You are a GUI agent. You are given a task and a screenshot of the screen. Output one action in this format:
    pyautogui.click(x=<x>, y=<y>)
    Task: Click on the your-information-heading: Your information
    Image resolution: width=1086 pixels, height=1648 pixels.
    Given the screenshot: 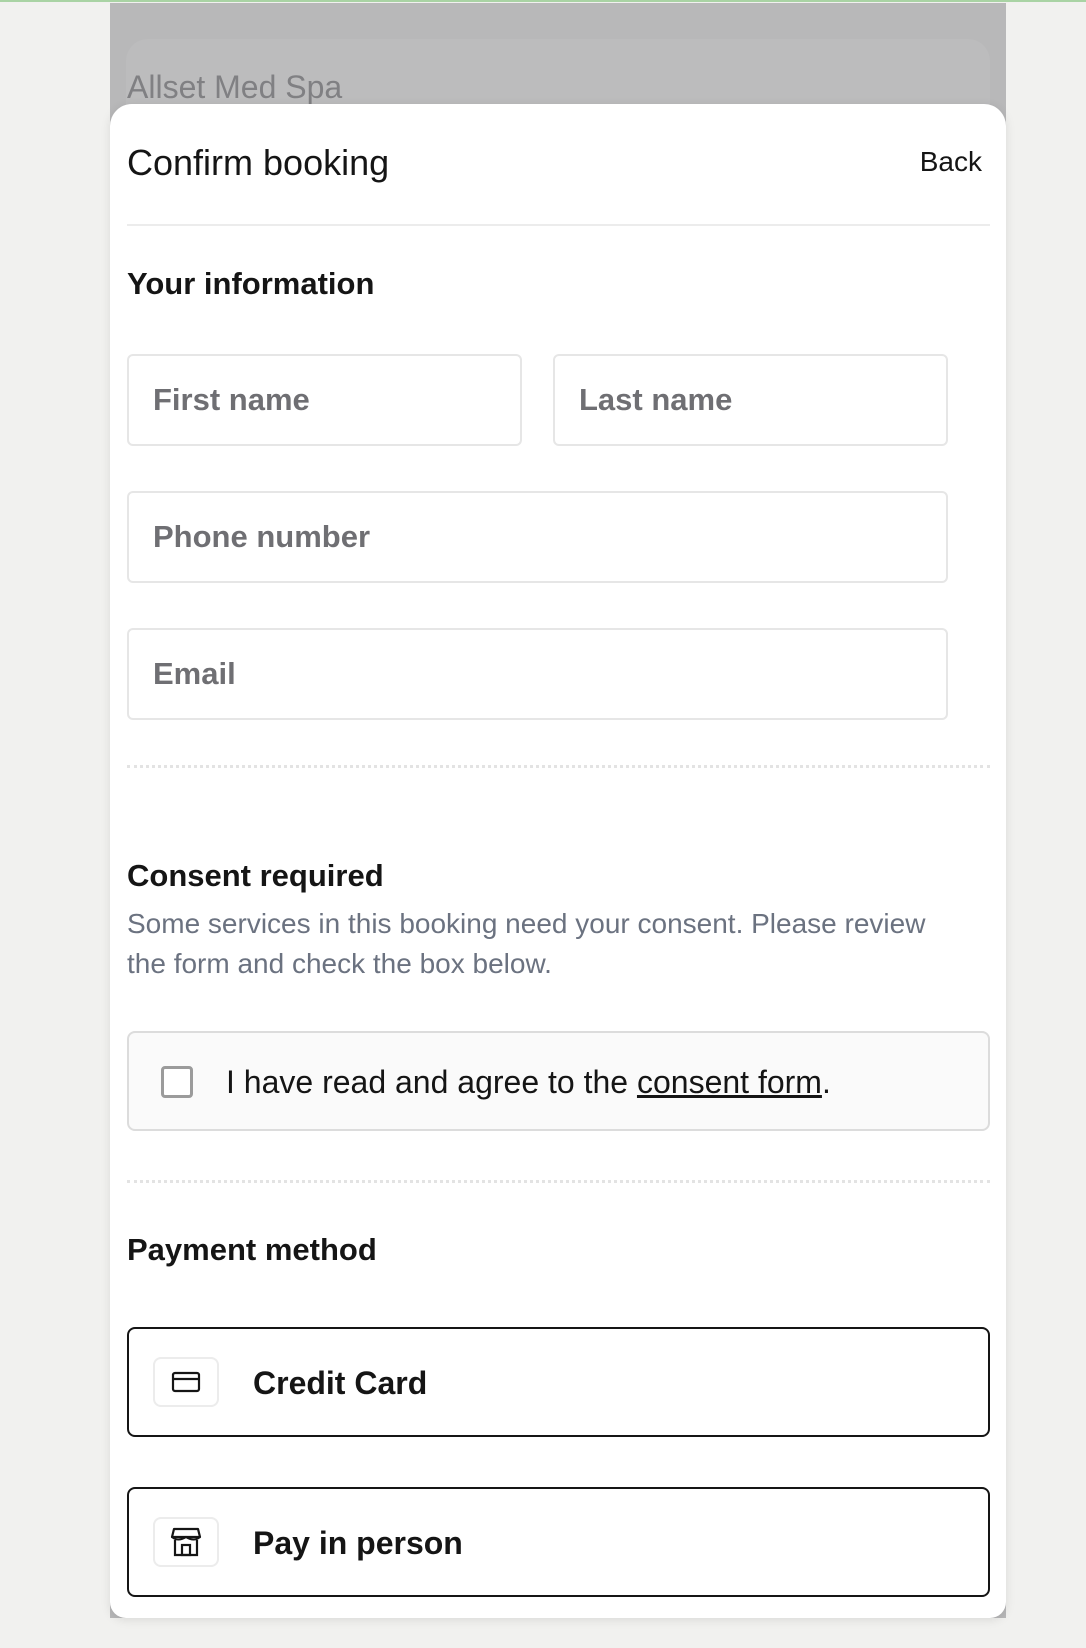 What is the action you would take?
    pyautogui.click(x=251, y=283)
    